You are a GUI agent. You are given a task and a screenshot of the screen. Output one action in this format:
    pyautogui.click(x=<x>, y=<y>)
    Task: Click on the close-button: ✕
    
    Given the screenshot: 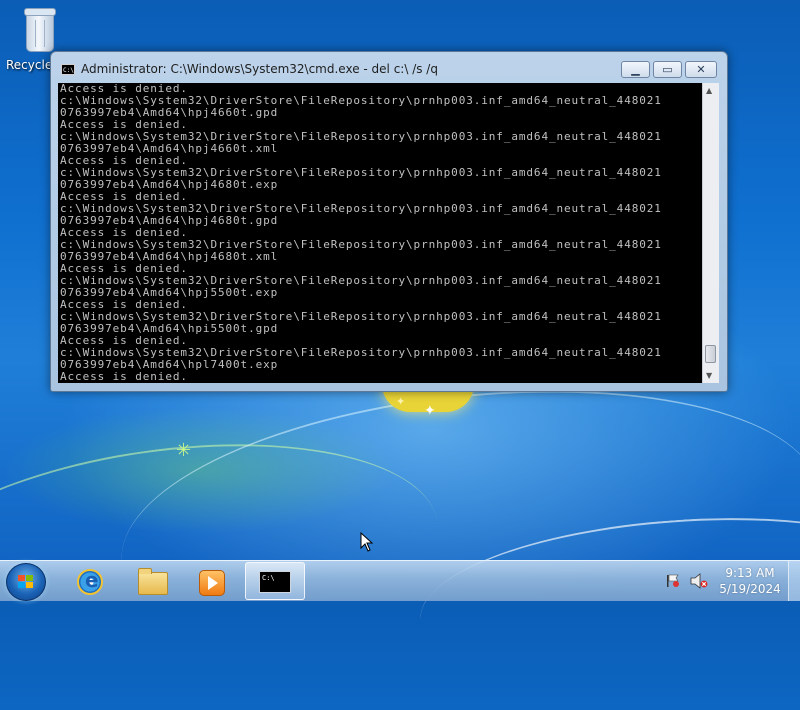 What is the action you would take?
    pyautogui.click(x=701, y=69)
    